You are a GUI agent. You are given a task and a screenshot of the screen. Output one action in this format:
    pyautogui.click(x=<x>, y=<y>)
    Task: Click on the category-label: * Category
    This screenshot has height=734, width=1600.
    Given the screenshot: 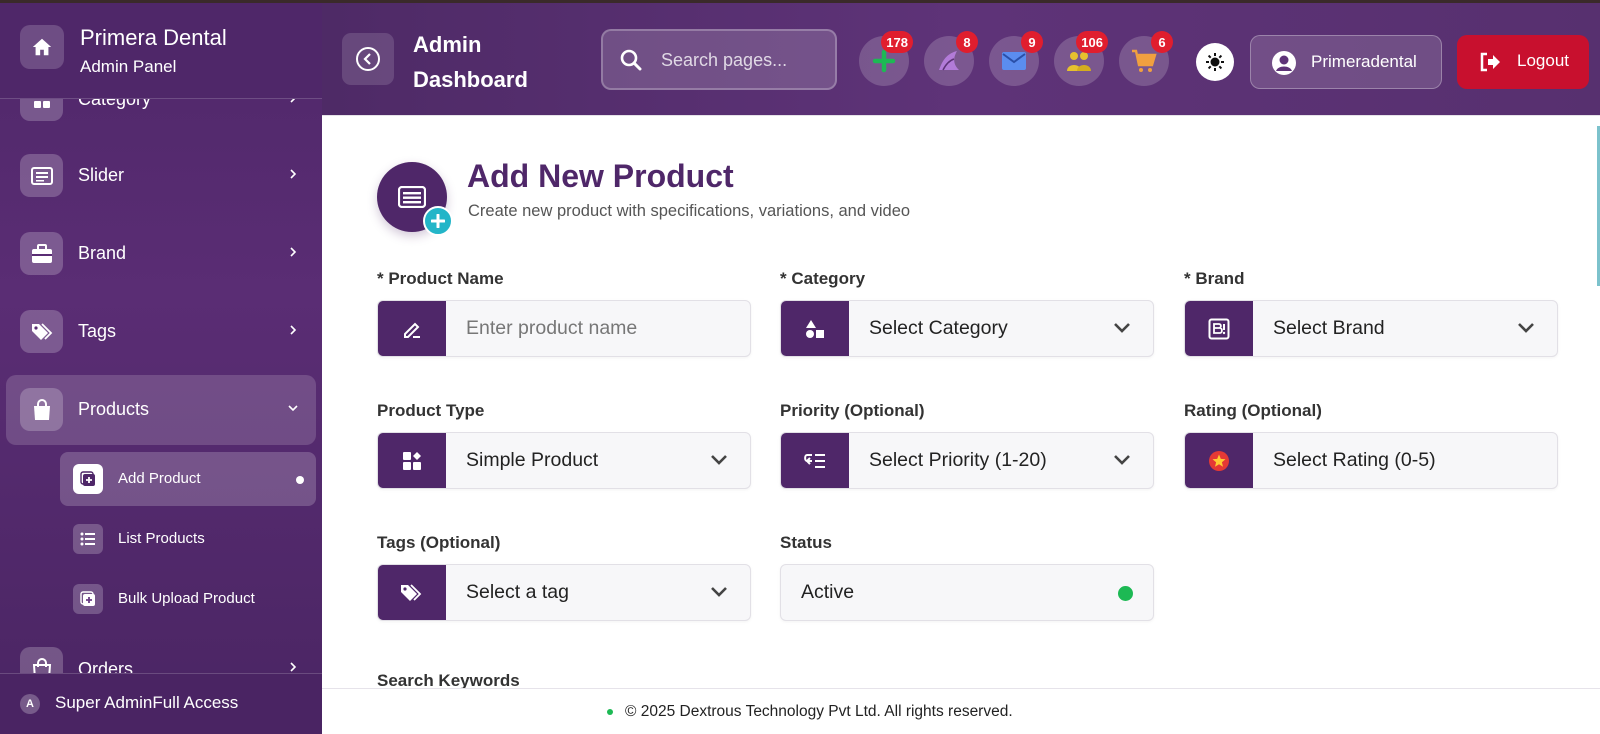 What is the action you would take?
    pyautogui.click(x=823, y=278)
    